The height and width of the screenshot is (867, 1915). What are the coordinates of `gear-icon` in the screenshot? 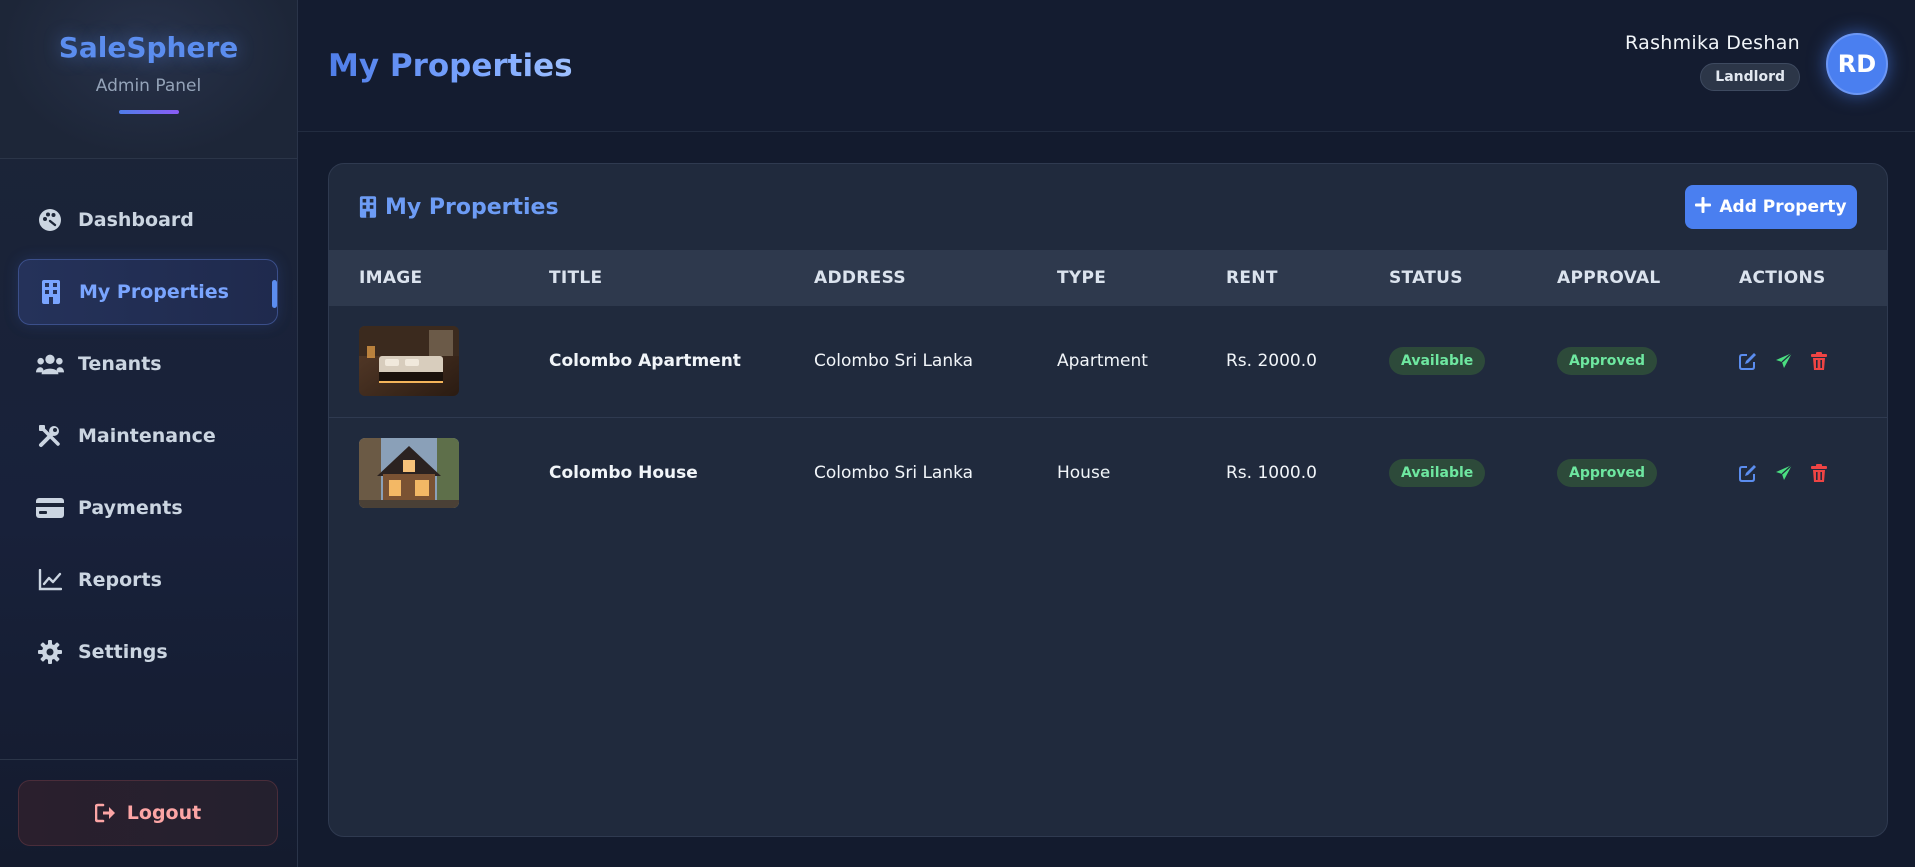 It's located at (50, 652).